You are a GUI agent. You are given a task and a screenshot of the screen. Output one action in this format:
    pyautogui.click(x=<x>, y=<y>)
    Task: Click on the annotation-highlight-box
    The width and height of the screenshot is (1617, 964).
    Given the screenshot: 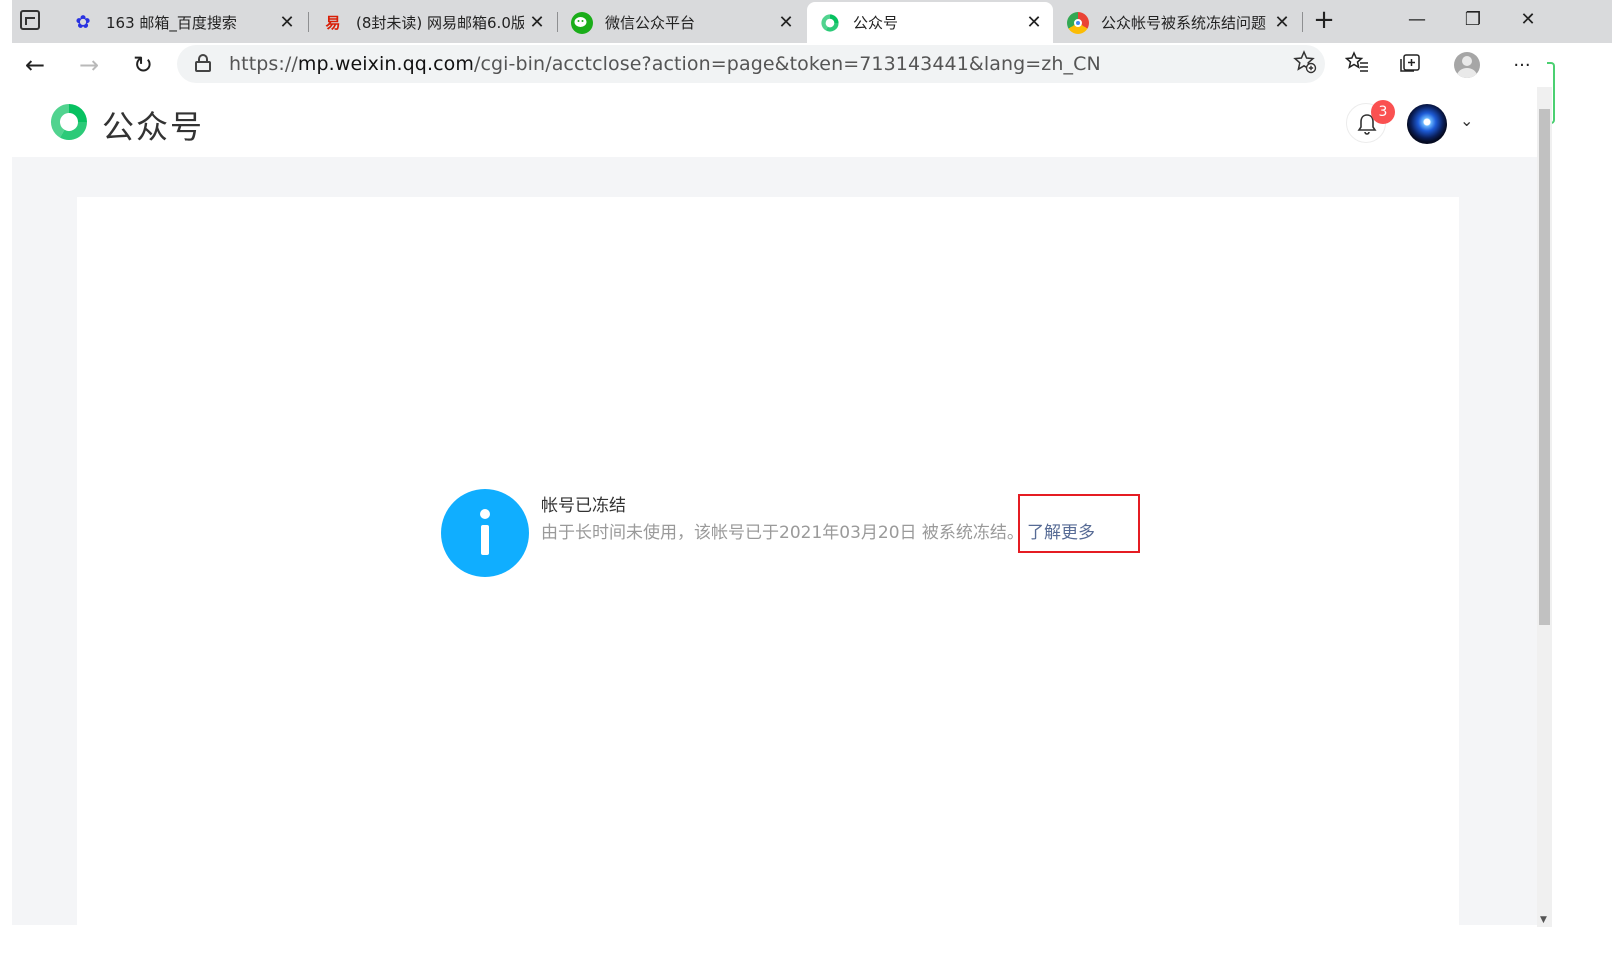 What is the action you would take?
    pyautogui.click(x=1079, y=523)
    